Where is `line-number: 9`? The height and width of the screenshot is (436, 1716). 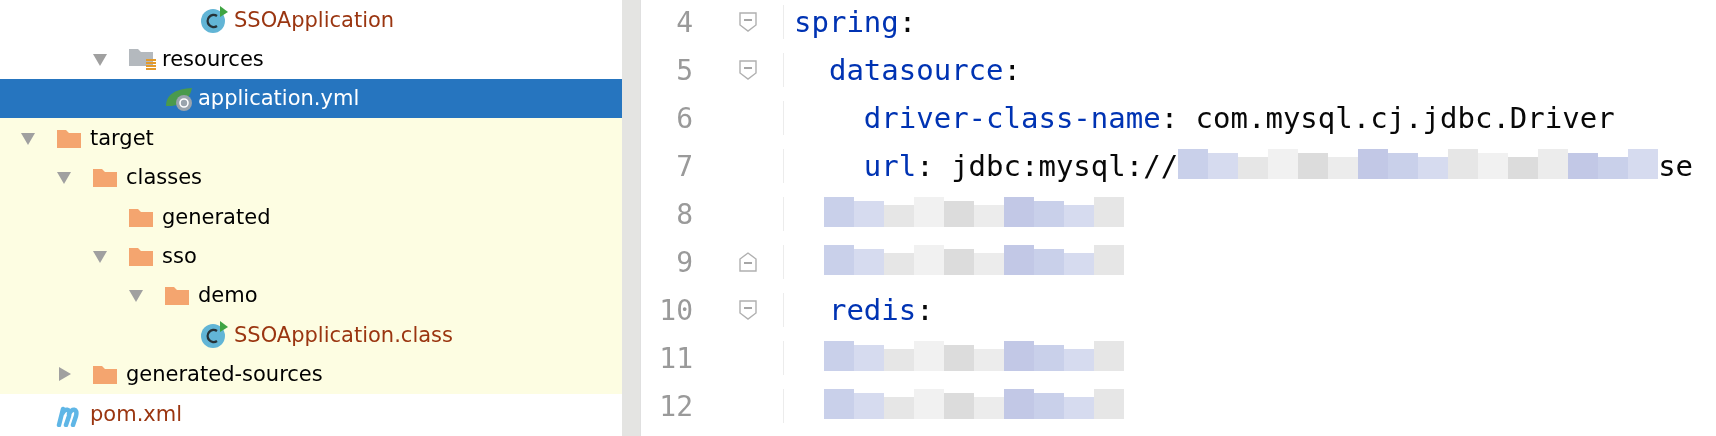
line-number: 9 is located at coordinates (684, 262).